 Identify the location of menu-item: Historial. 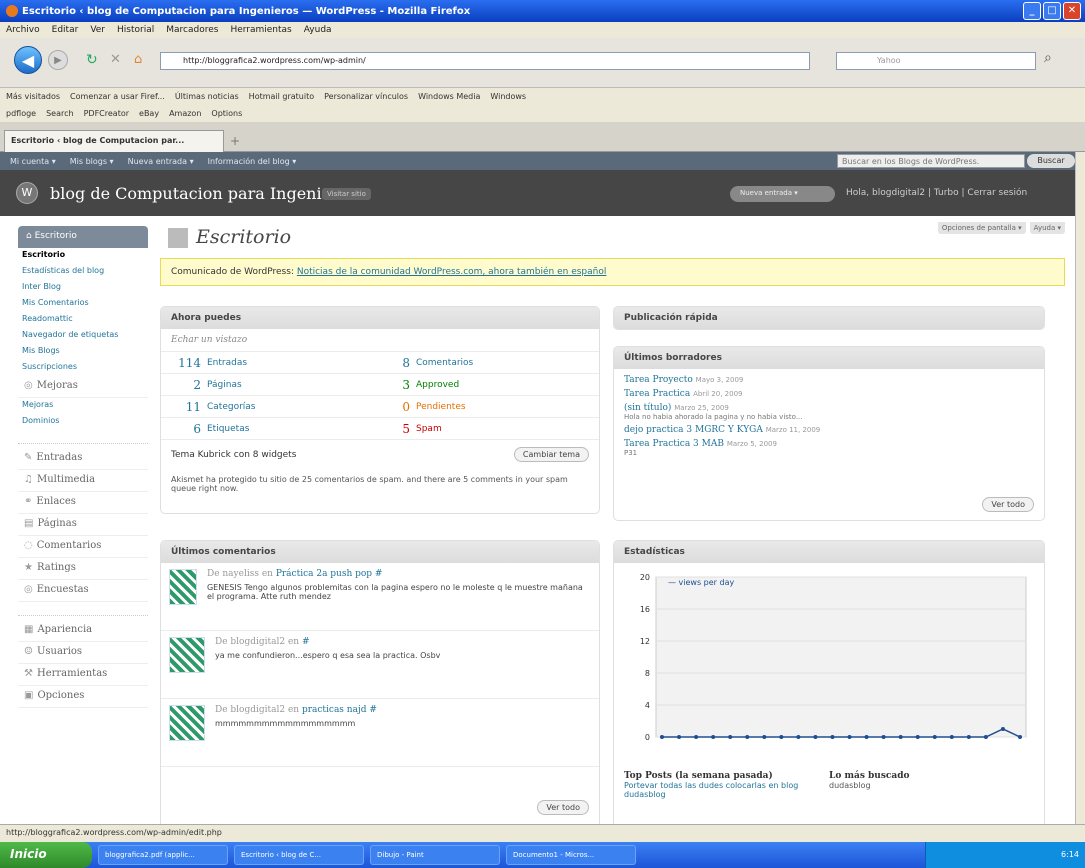
(135, 30).